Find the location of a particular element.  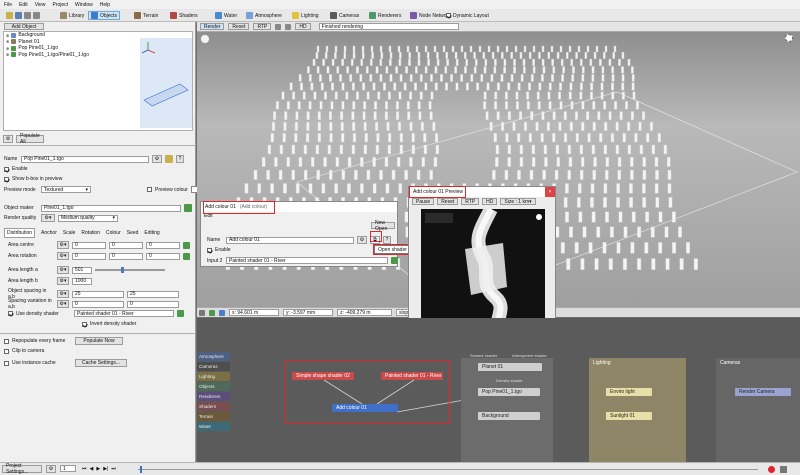

tab-library: Library is located at coordinates (72, 15).